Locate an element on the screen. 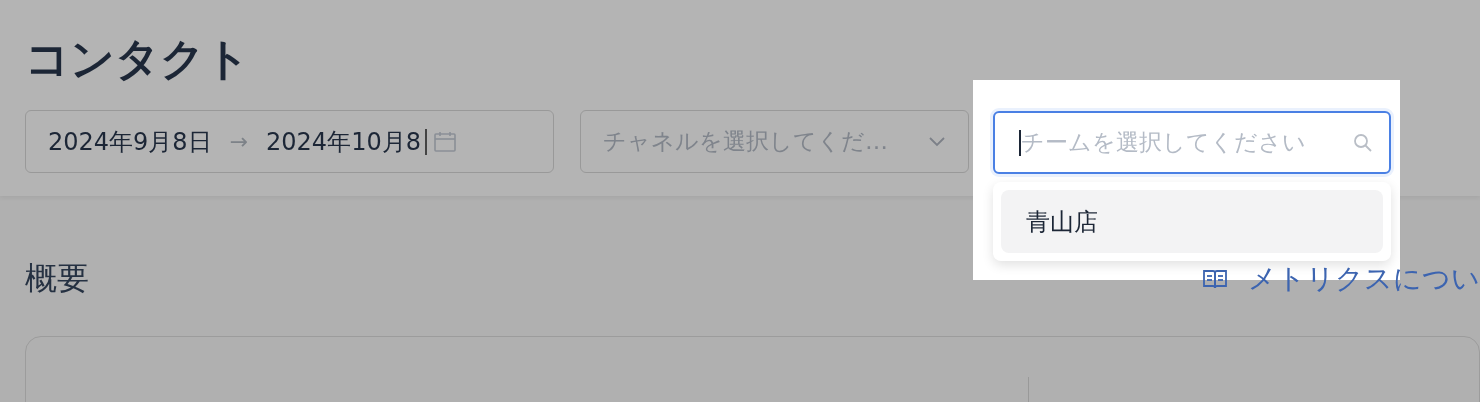  start-date: 2024年9月8日 is located at coordinates (130, 142).